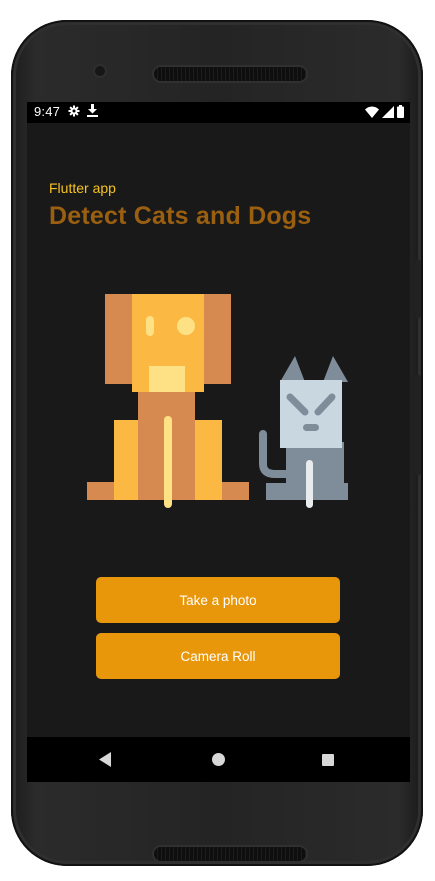  What do you see at coordinates (82, 188) in the screenshot?
I see `app-subtitle: Flutter app` at bounding box center [82, 188].